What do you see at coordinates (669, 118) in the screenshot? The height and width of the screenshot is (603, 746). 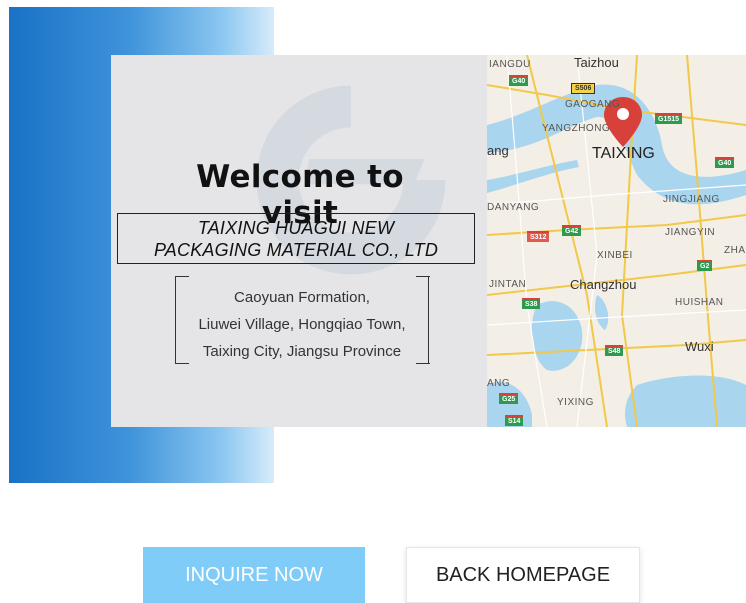 I see `road-shield: G1515` at bounding box center [669, 118].